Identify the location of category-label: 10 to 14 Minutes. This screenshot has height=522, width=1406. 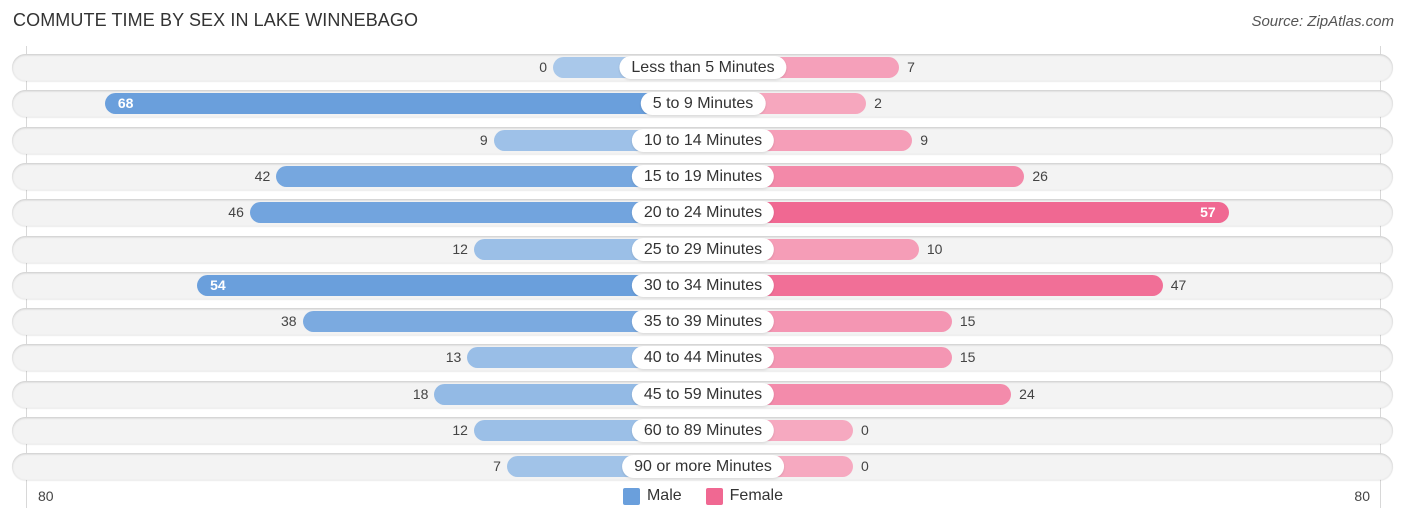
(703, 140).